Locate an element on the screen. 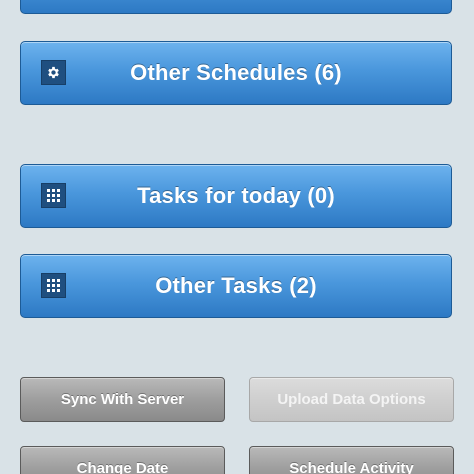 This screenshot has height=474, width=474. other-tasks-label: Other Tasks (2) is located at coordinates (236, 285).